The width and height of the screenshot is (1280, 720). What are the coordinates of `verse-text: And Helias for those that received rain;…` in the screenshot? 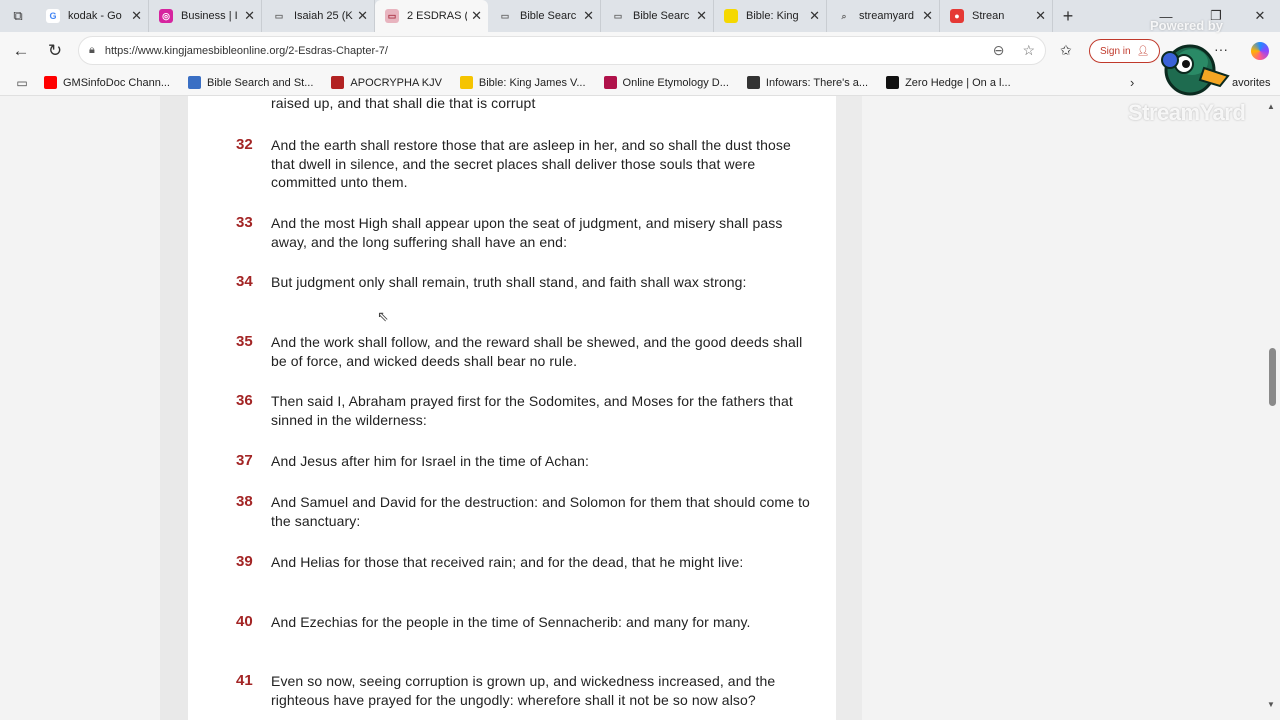 It's located at (507, 562).